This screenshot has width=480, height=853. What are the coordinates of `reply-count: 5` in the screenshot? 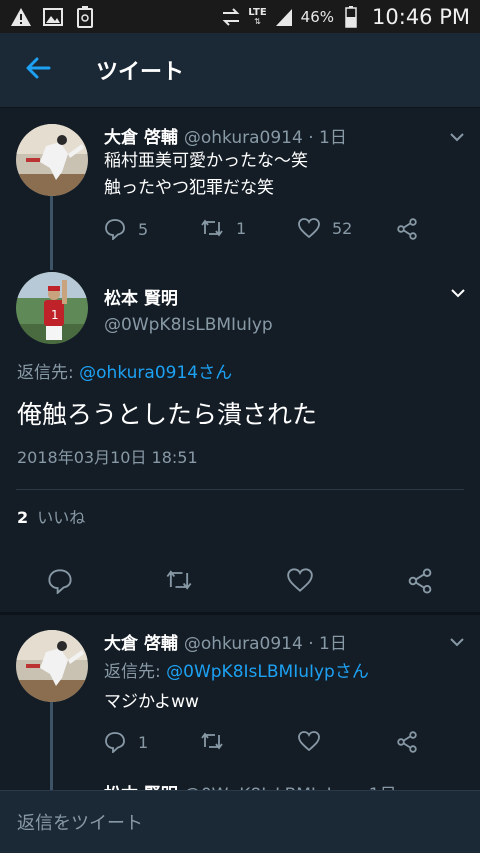 It's located at (143, 229).